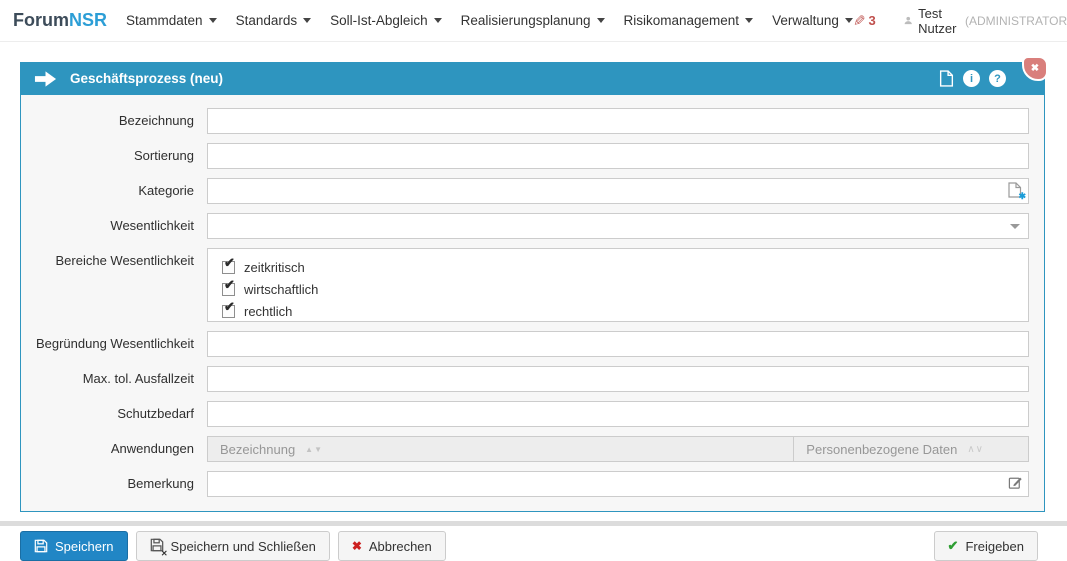  Describe the element at coordinates (1015, 20) in the screenshot. I see `user-role: (ADMINISTRATOR)` at that location.